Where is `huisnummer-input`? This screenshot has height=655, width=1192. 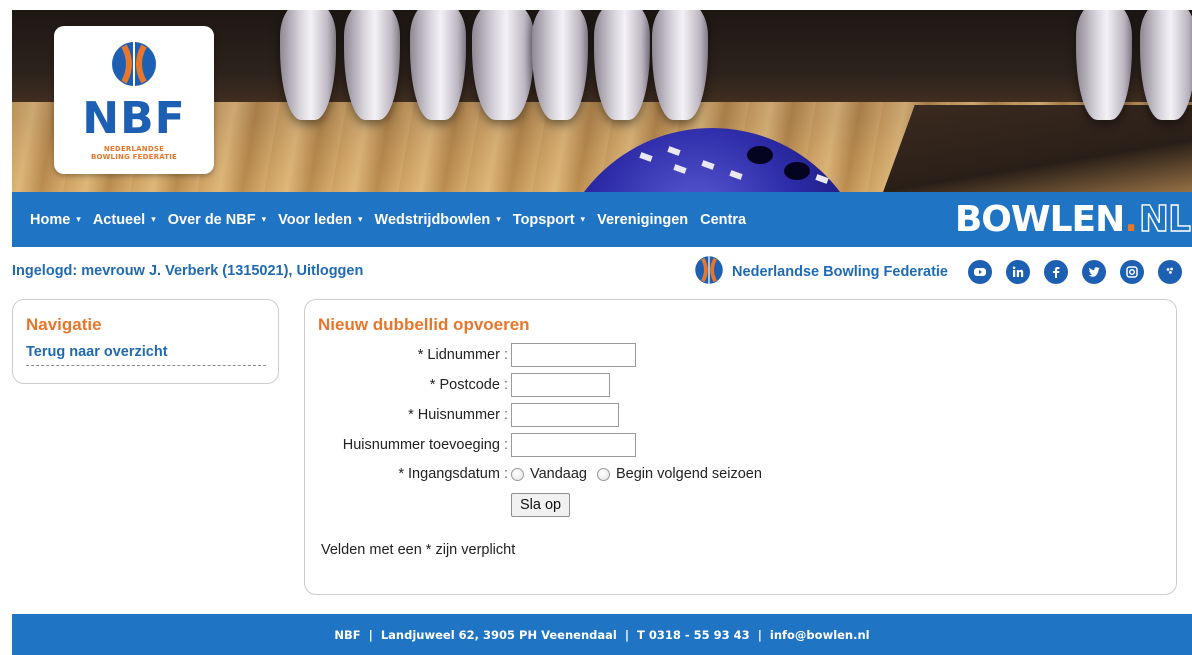 huisnummer-input is located at coordinates (565, 415).